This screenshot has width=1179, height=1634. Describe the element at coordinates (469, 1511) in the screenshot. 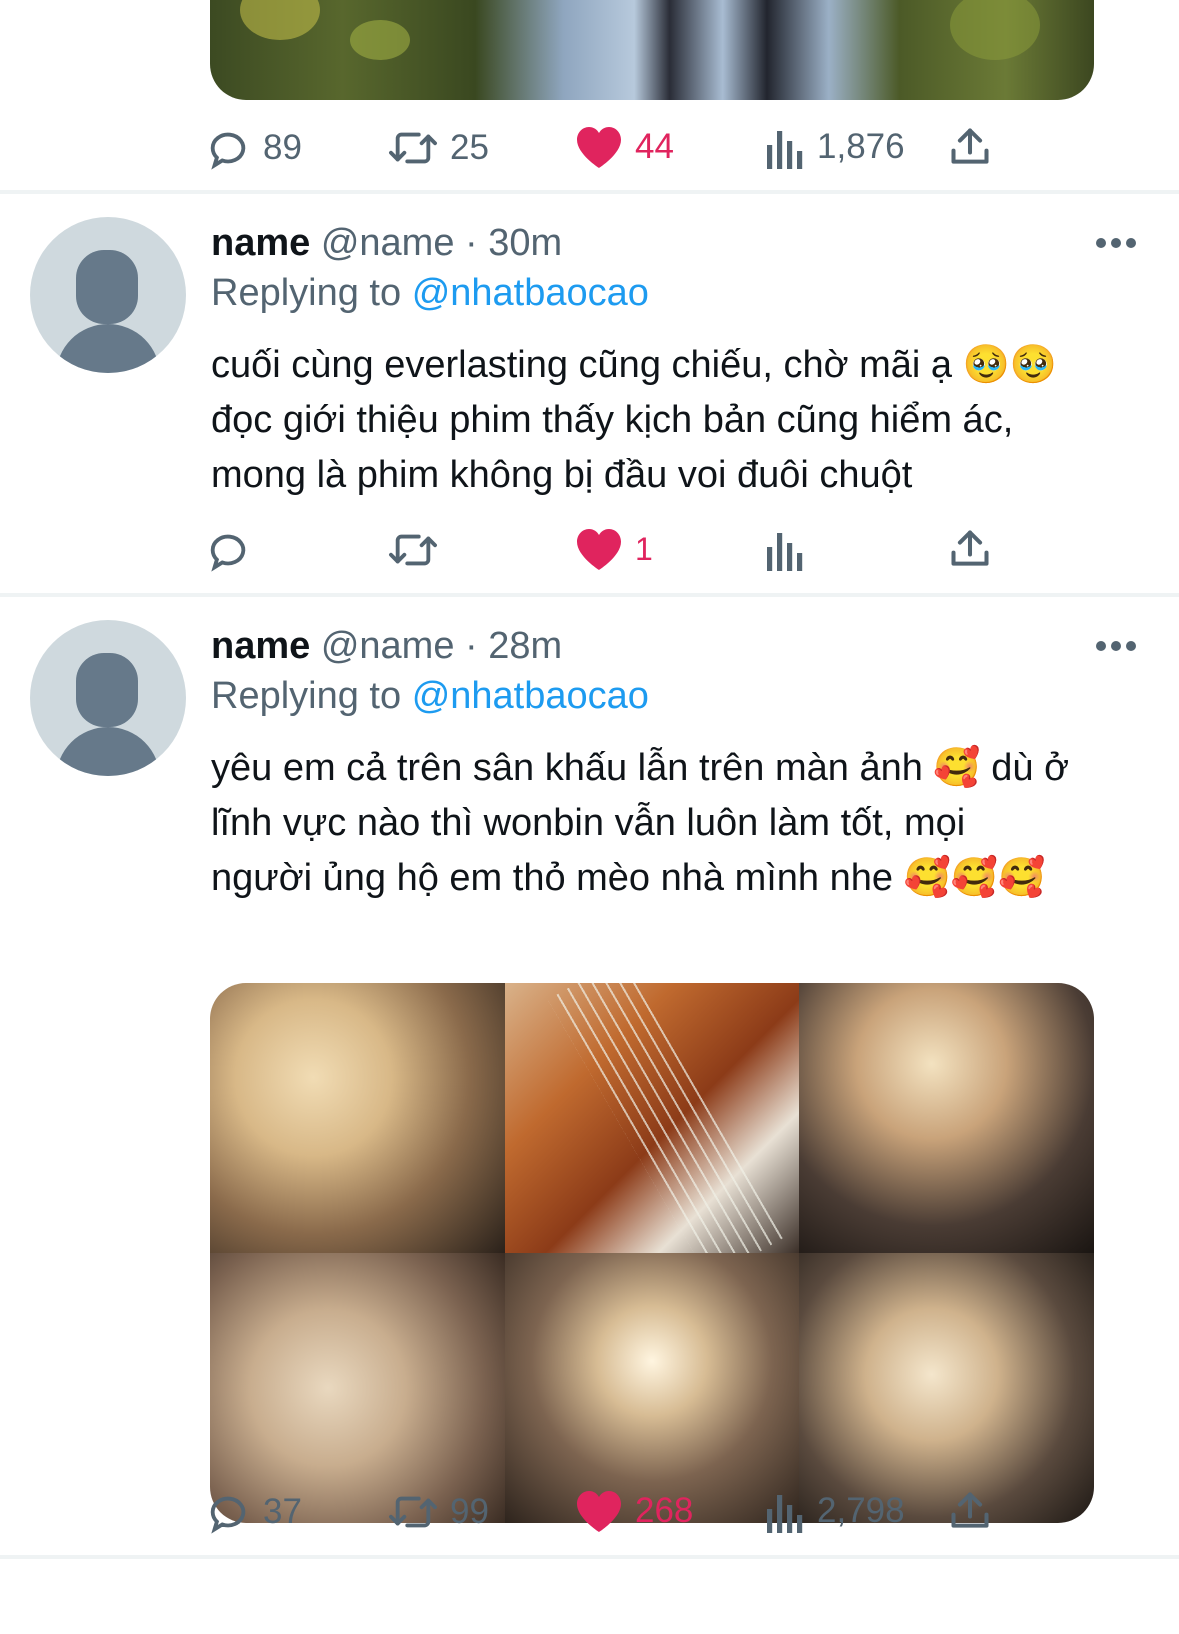

I see `retweet-count: 99` at that location.